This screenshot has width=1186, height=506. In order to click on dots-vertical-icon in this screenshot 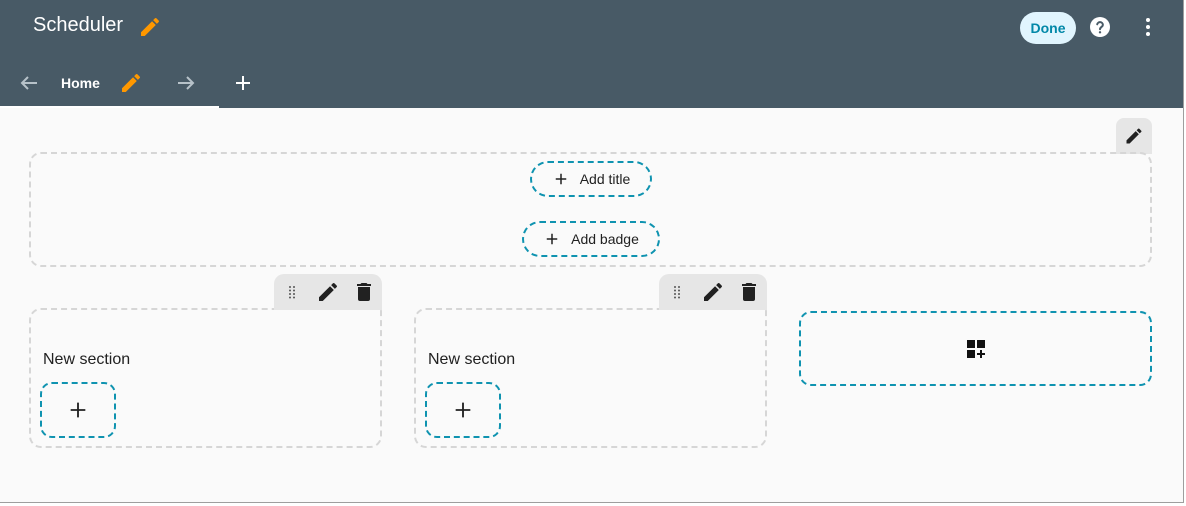, I will do `click(1148, 27)`.